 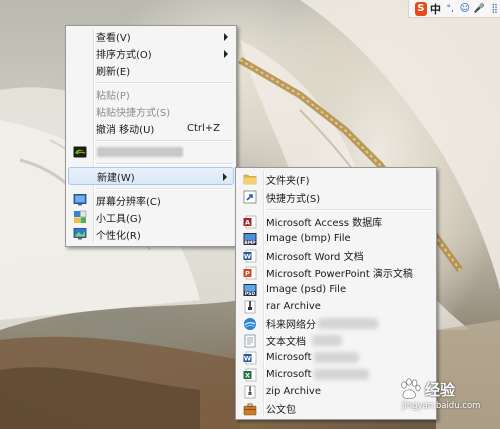 I want to click on bmp-icon: BMP, so click(x=250, y=239).